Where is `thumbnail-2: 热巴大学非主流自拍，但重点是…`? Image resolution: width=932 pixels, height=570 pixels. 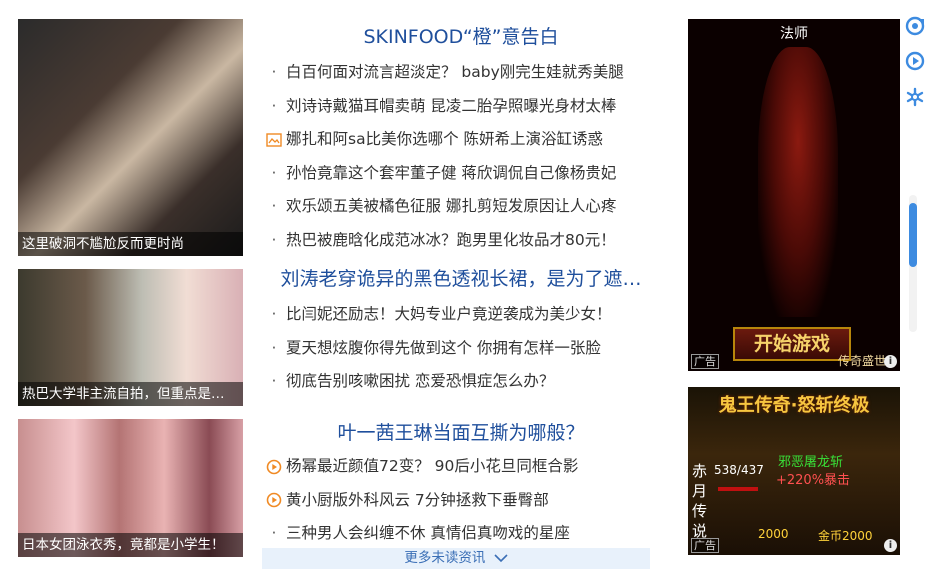 thumbnail-2: 热巴大学非主流自拍，但重点是… is located at coordinates (130, 337).